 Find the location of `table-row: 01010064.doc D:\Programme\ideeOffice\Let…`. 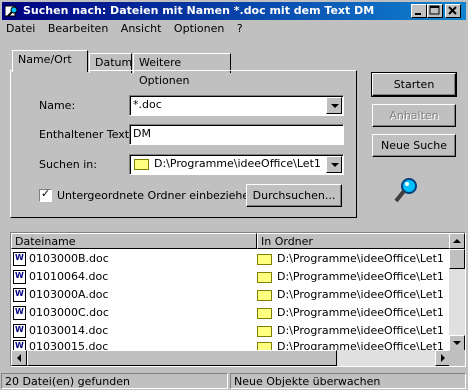

table-row: 01010064.doc D:\Programme\ideeOffice\Let… is located at coordinates (231, 276).